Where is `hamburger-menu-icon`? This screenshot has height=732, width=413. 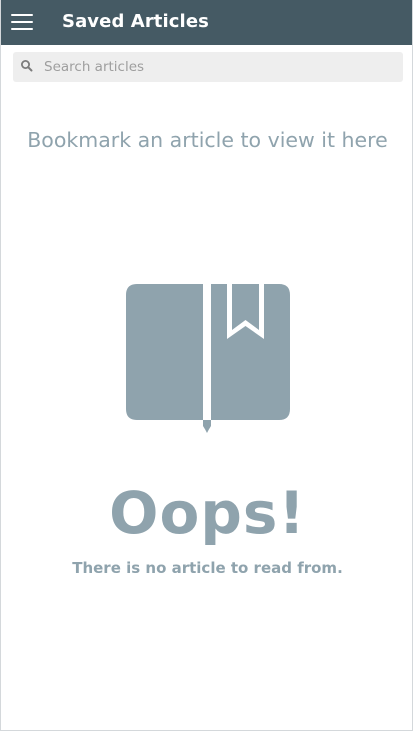 hamburger-menu-icon is located at coordinates (22, 22).